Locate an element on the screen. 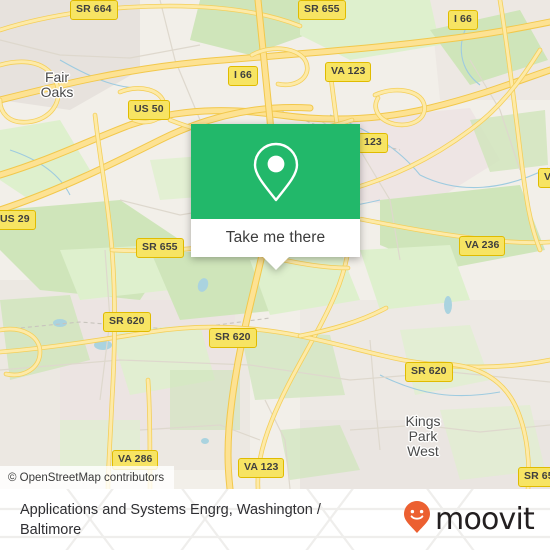 The image size is (550, 550). moovit-logo: moovit is located at coordinates (469, 519).